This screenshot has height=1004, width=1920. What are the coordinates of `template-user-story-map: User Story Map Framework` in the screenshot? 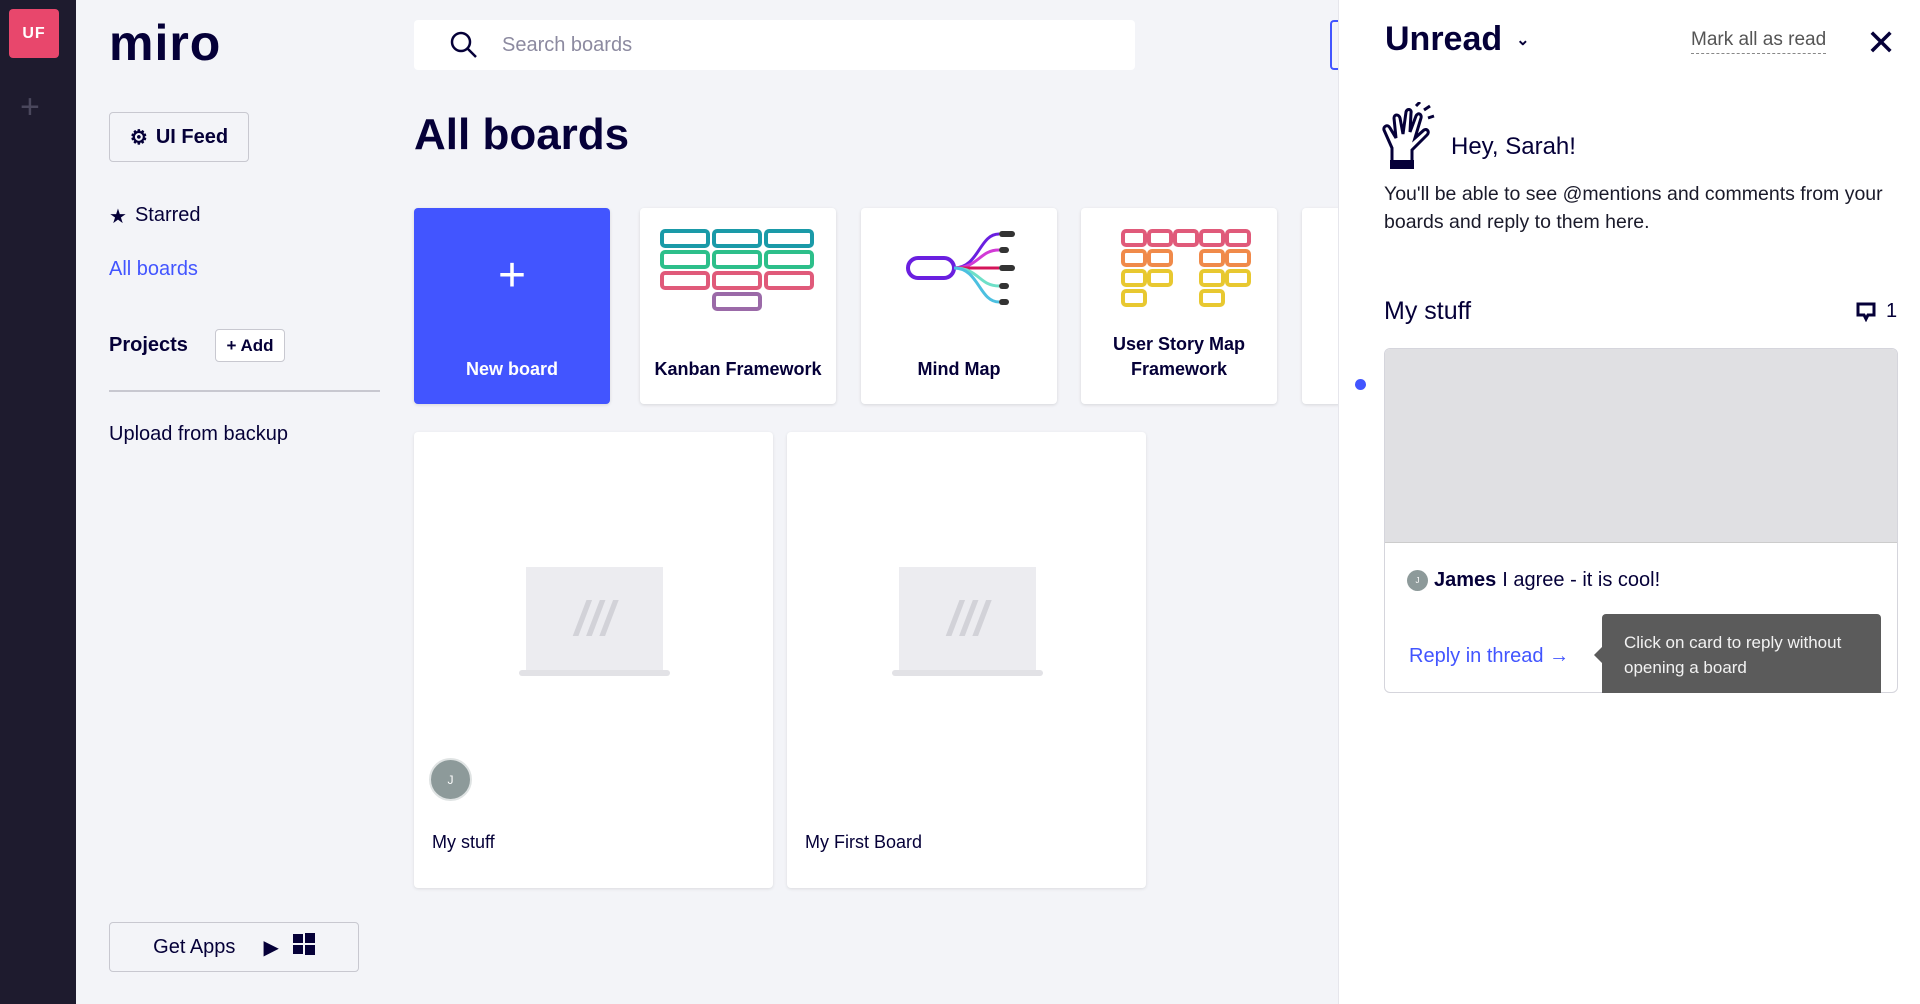 It's located at (1179, 306).